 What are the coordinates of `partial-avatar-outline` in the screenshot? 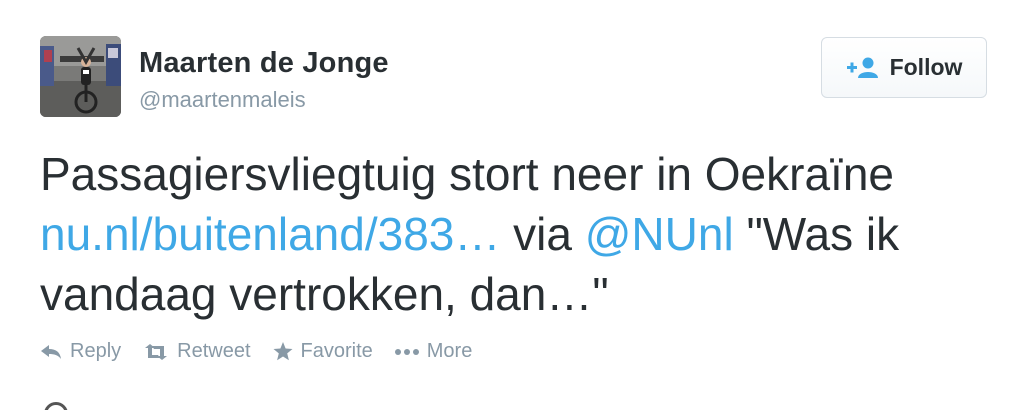 It's located at (56, 406).